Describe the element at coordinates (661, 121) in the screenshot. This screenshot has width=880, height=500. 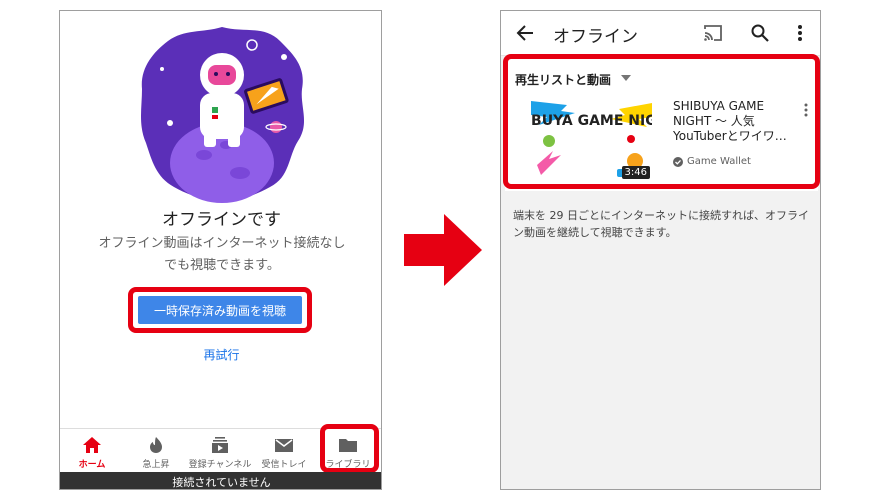
I see `highlight-box-video-card` at that location.